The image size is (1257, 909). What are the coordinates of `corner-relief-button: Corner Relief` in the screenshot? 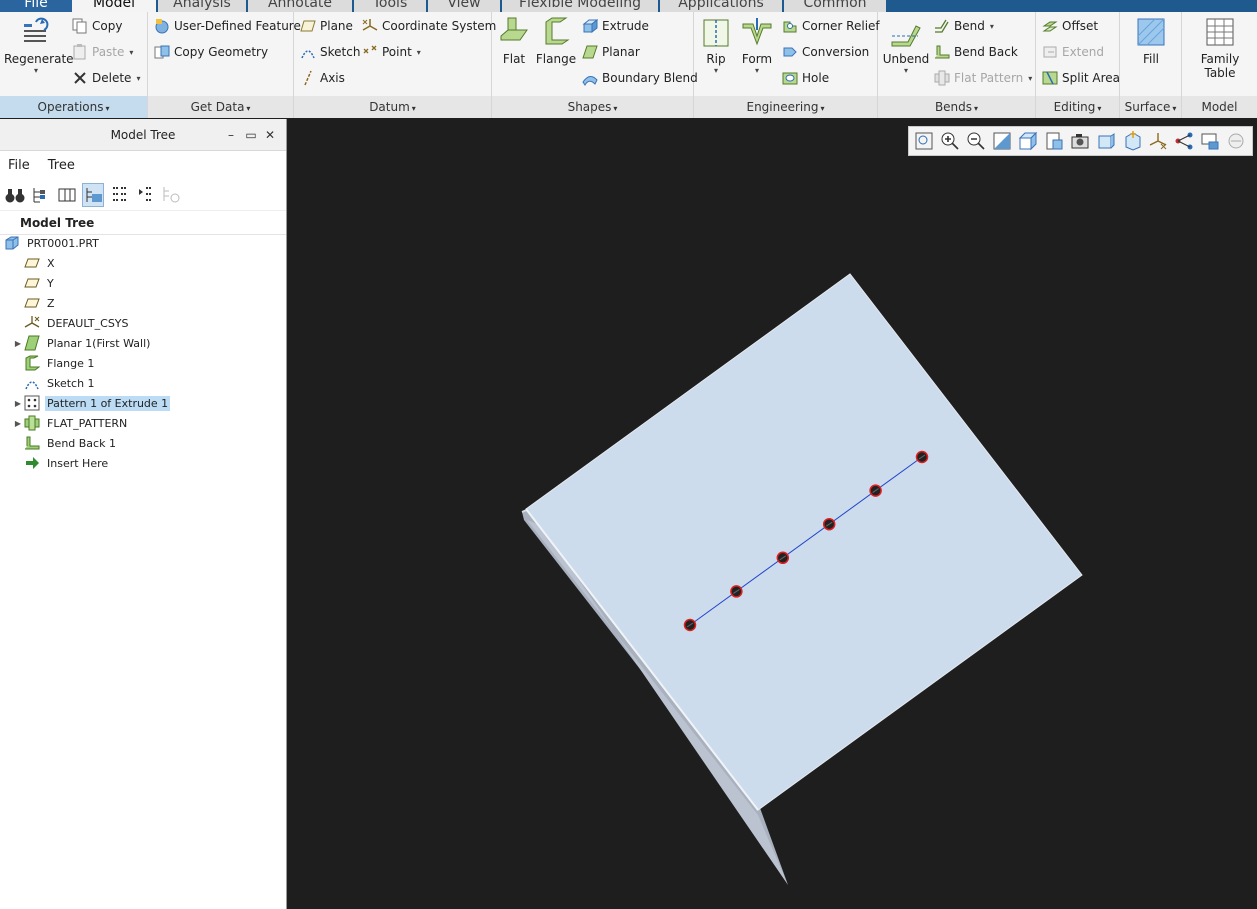 It's located at (831, 26).